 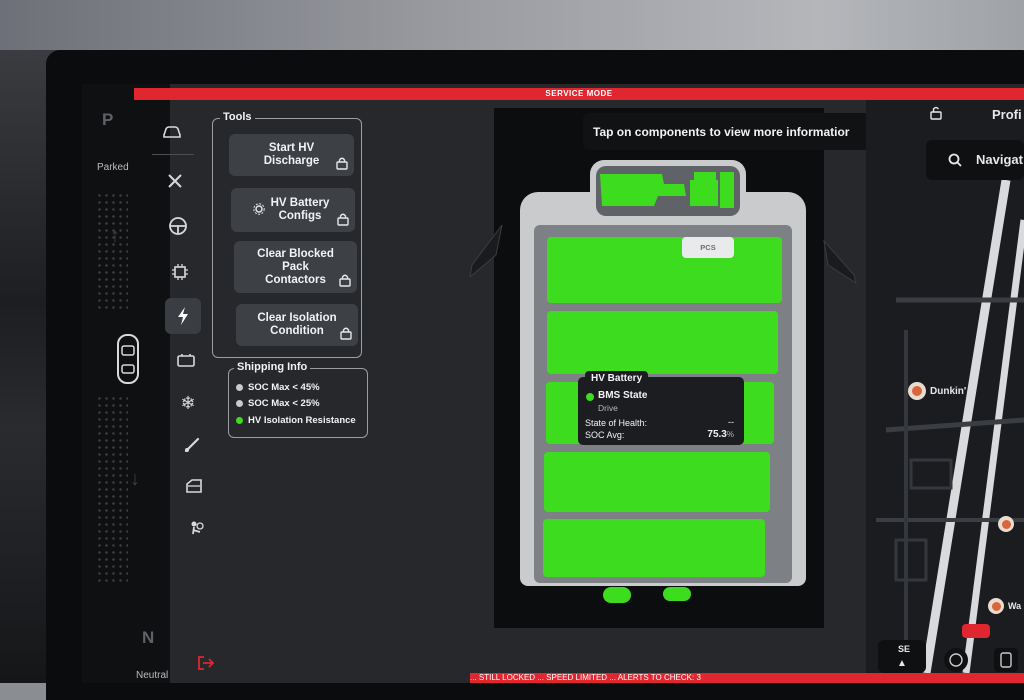 I want to click on tools-title: Tools, so click(x=237, y=117).